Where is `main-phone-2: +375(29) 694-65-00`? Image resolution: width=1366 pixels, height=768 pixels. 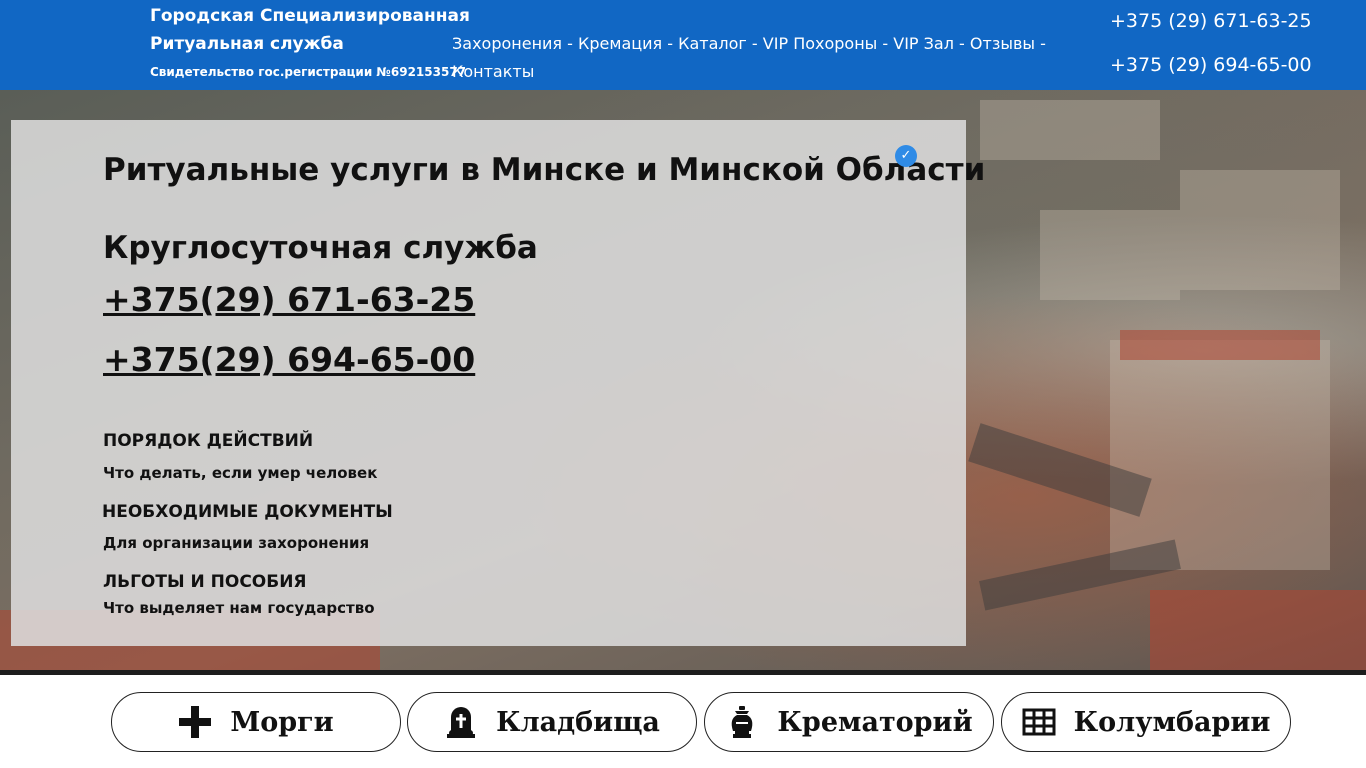 main-phone-2: +375(29) 694-65-00 is located at coordinates (289, 359).